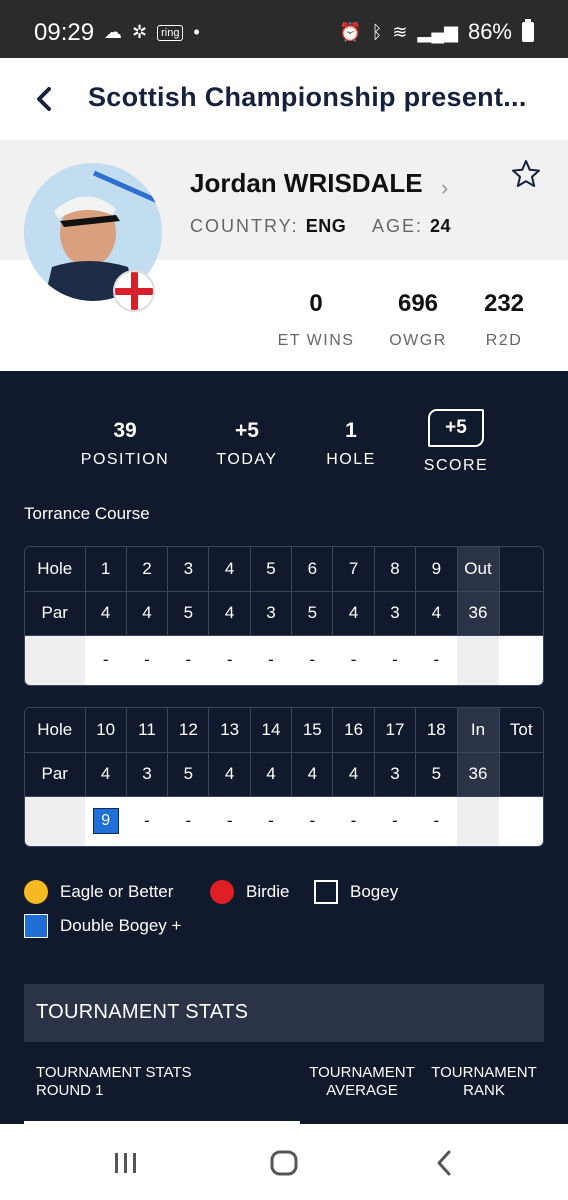  Describe the element at coordinates (142, 1012) in the screenshot. I see `tournament-stats-title: TOURNAMENT STATS` at that location.